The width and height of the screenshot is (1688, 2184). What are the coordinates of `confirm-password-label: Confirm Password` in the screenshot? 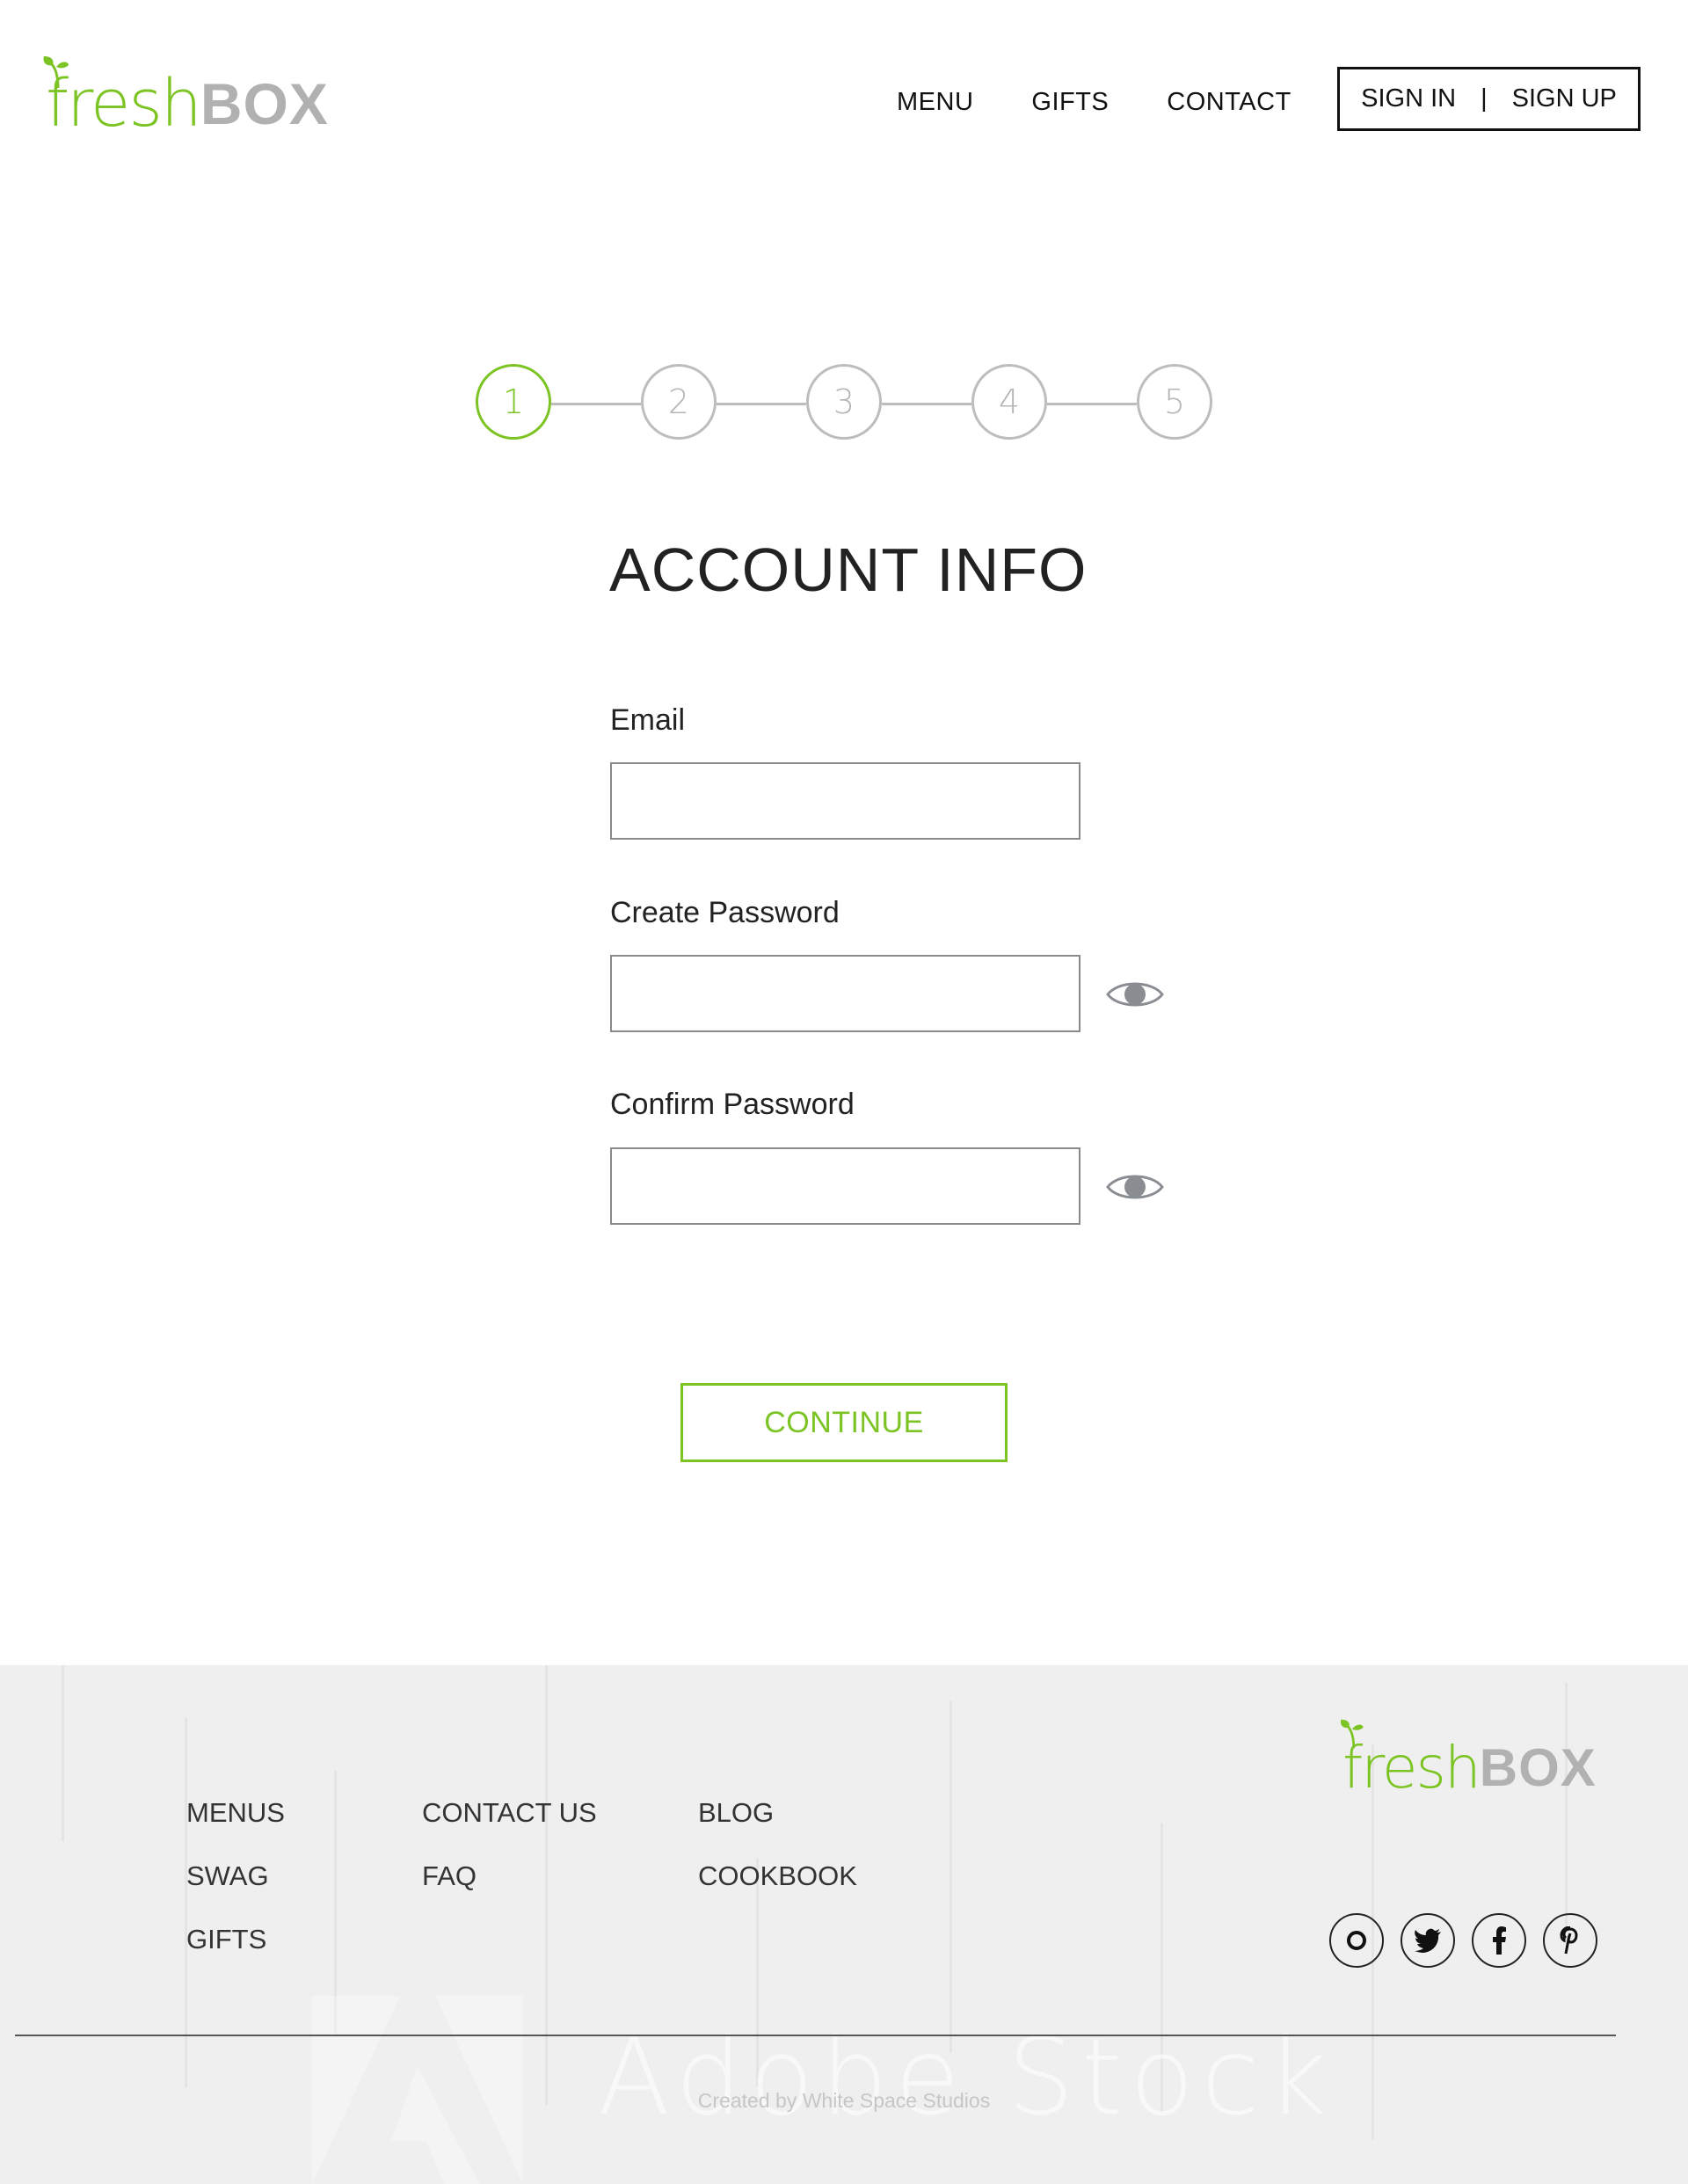 It's located at (732, 1104).